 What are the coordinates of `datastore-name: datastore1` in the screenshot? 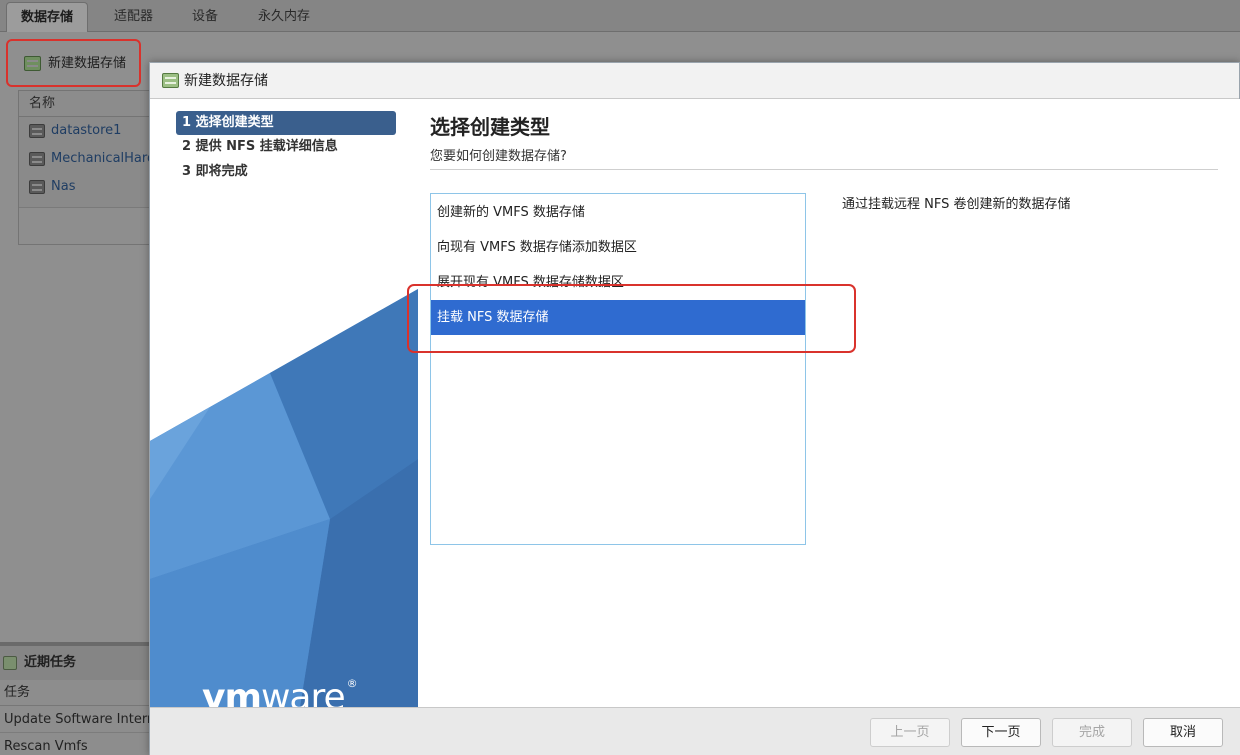 It's located at (86, 130).